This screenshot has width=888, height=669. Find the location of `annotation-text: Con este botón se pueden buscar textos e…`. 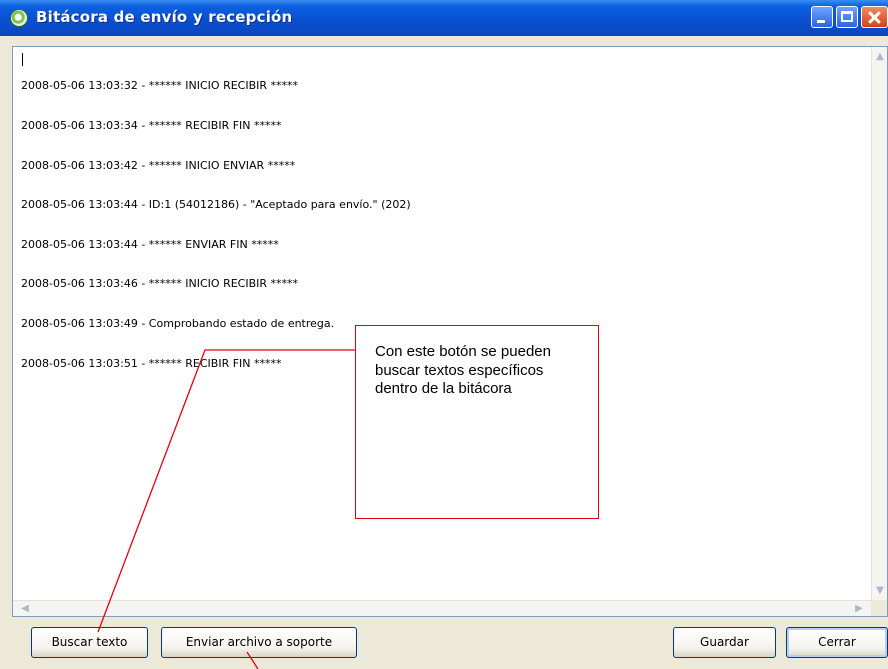

annotation-text: Con este botón se pueden buscar textos e… is located at coordinates (463, 370).